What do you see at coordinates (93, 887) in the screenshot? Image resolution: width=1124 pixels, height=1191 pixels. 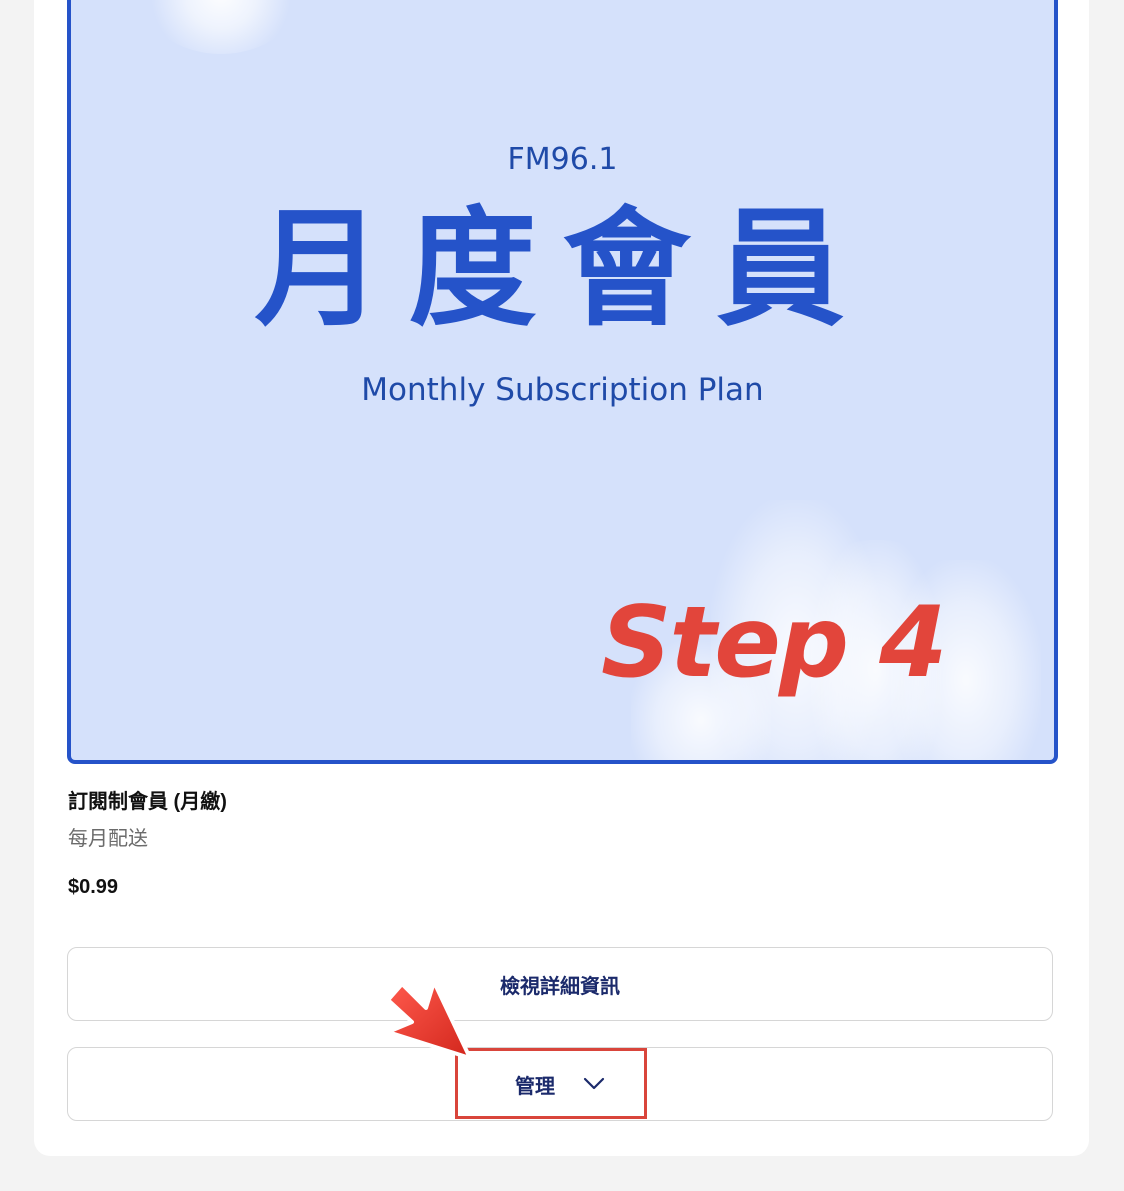 I see `plan-price: $0.99` at bounding box center [93, 887].